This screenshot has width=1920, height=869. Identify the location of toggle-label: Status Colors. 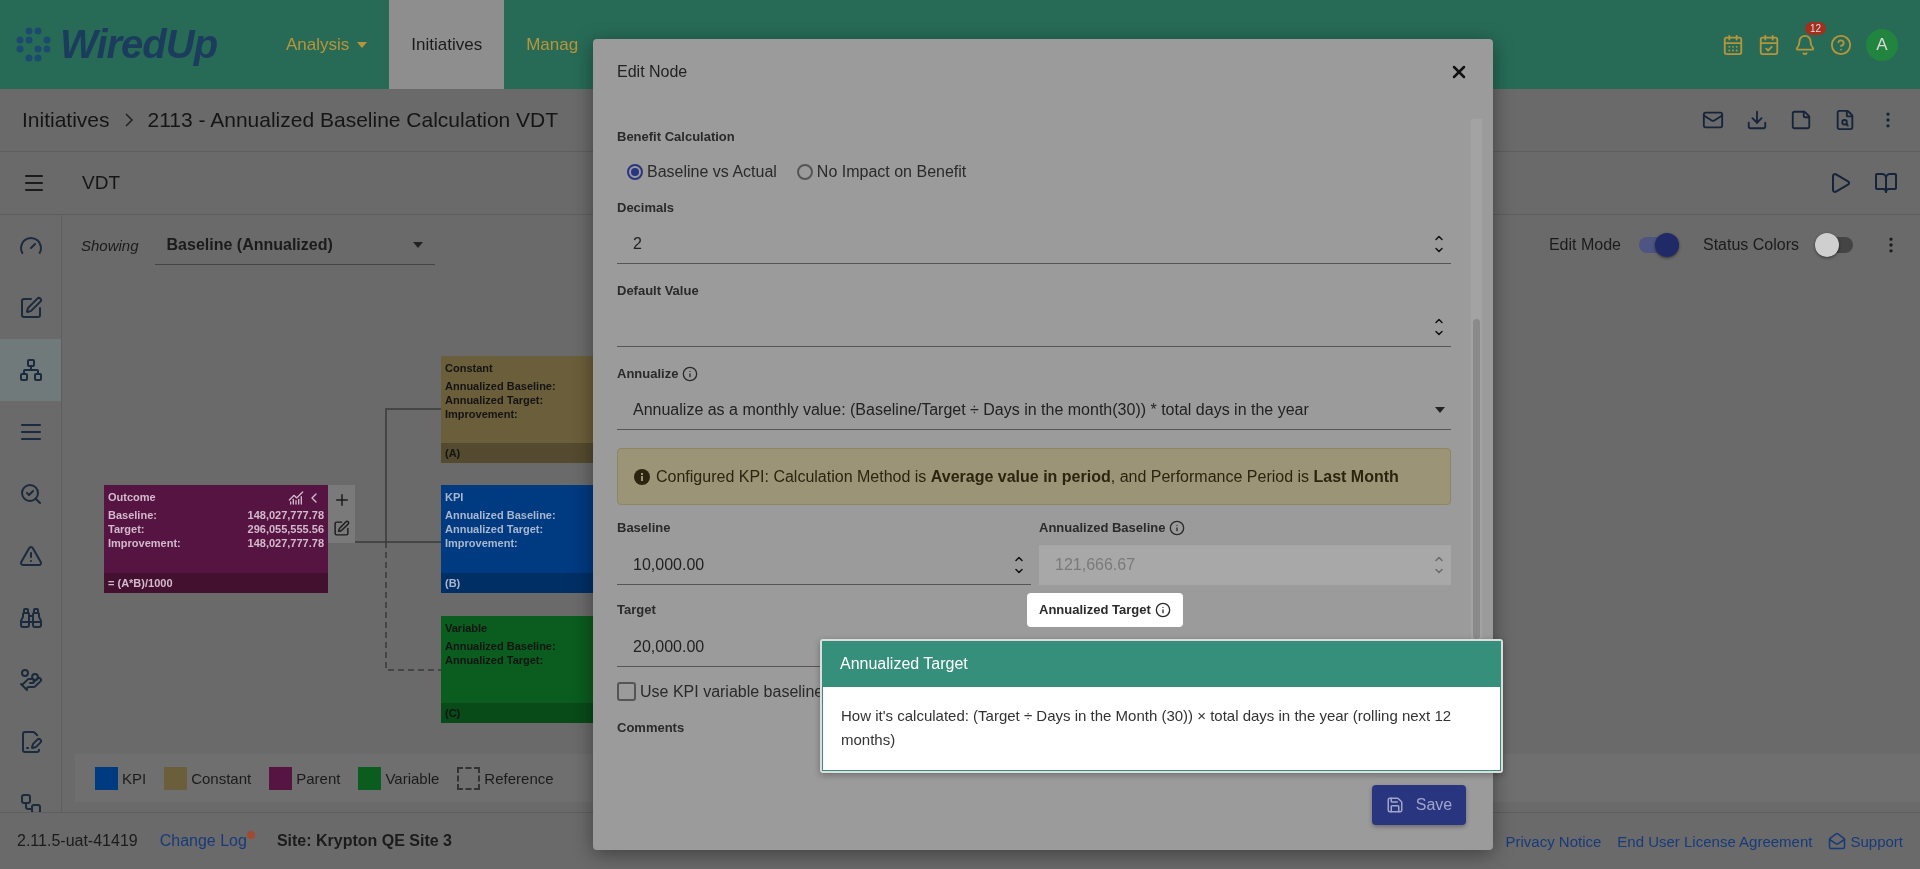
(1750, 245).